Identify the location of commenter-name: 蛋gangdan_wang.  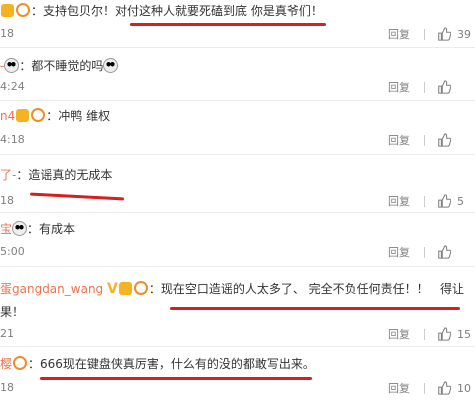
(51, 289).